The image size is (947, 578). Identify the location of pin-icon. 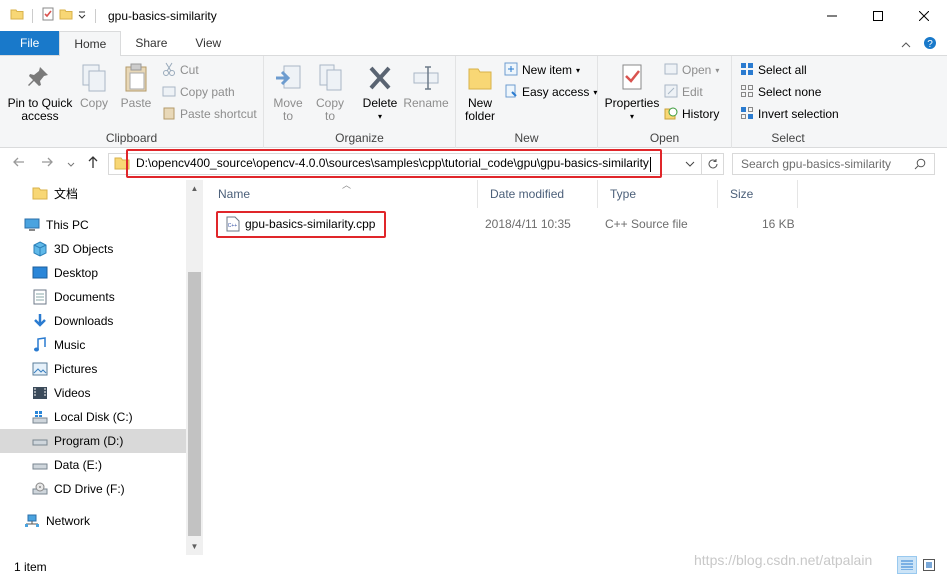
(40, 78).